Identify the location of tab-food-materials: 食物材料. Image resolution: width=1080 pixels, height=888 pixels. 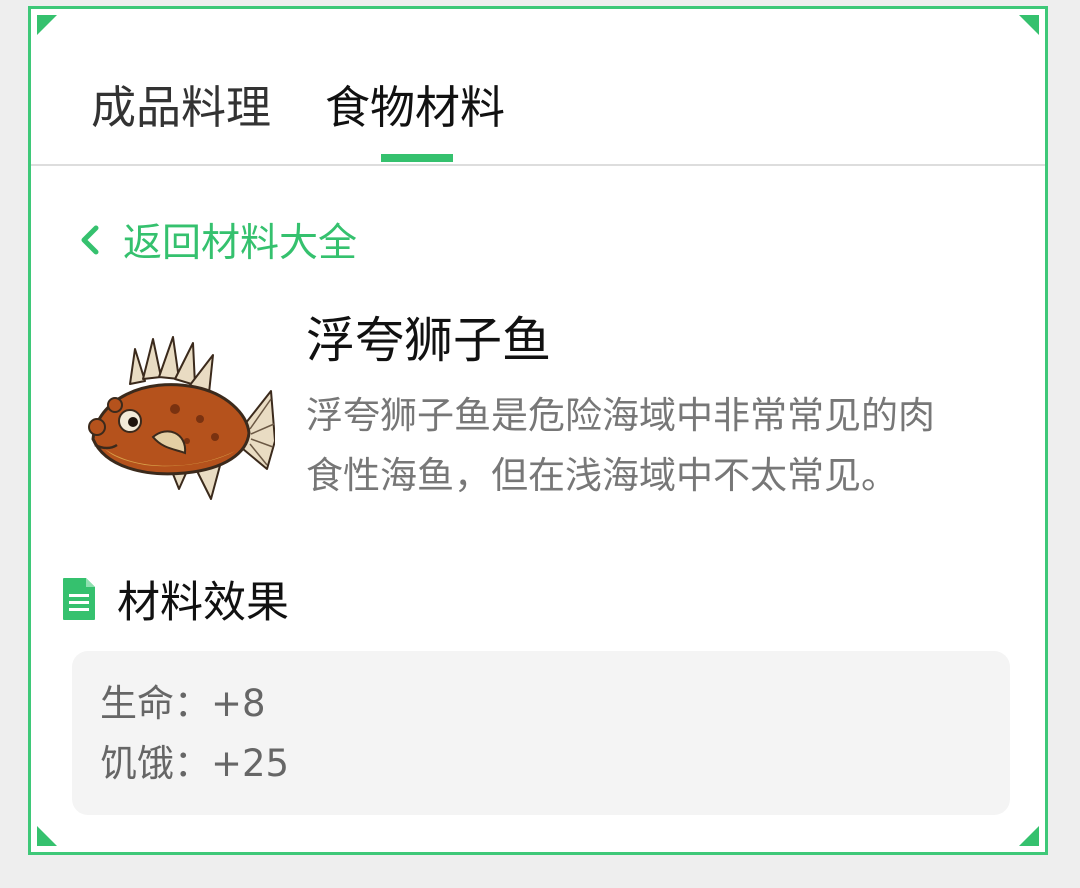
(415, 108).